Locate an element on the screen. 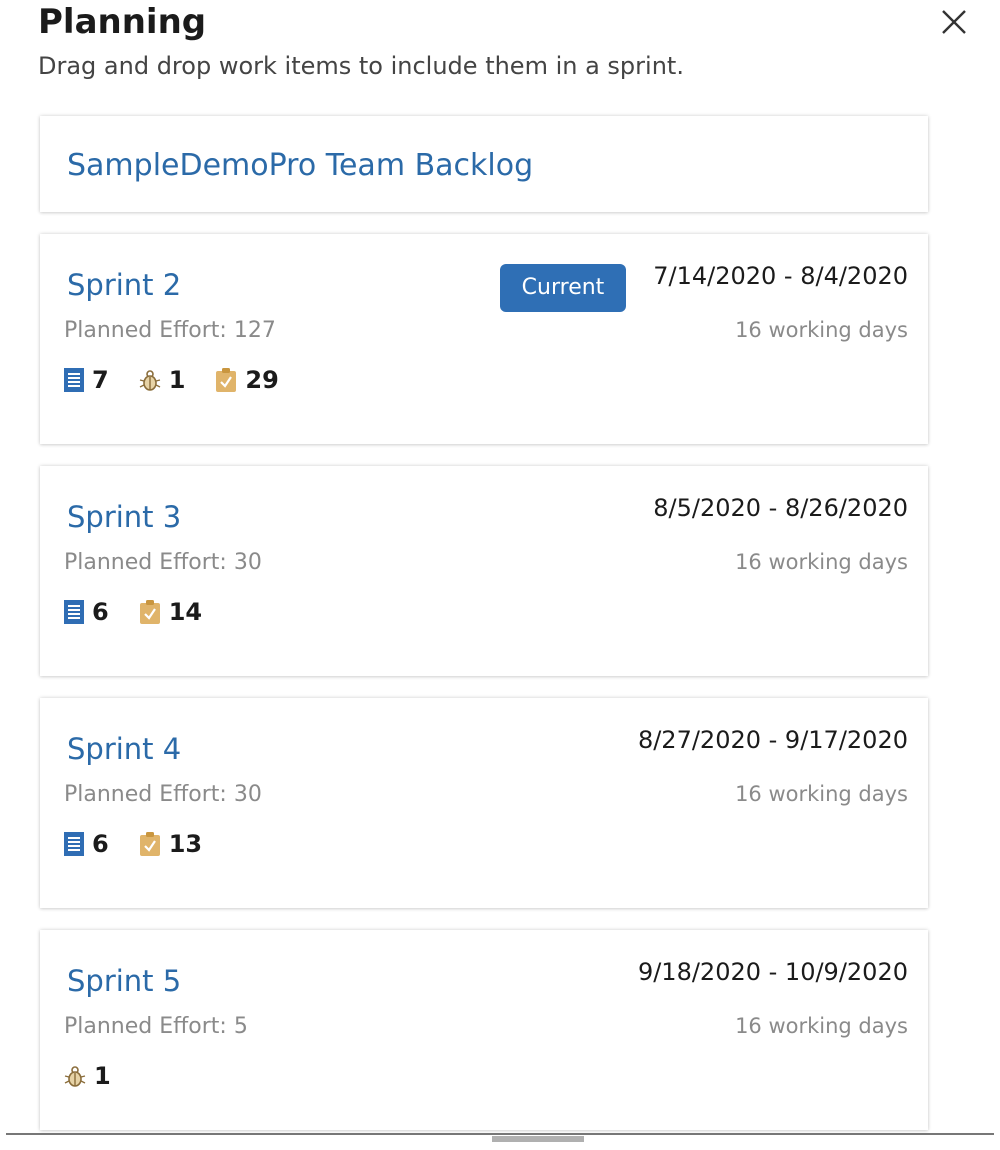 The image size is (1000, 1150). task-count-value: 13 is located at coordinates (185, 844).